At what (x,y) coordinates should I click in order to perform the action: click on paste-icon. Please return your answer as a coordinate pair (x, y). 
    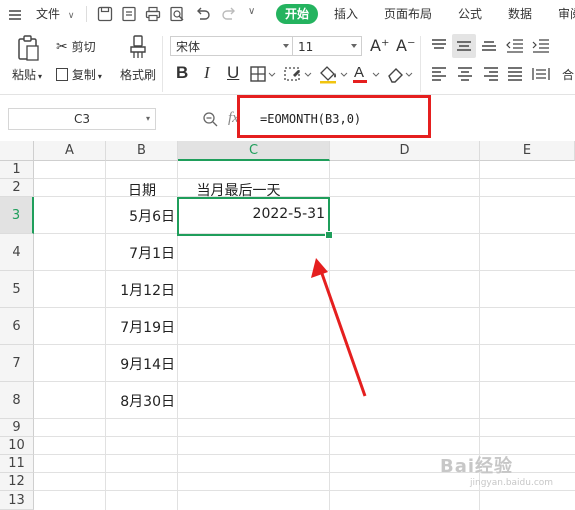
    Looking at the image, I should click on (29, 48).